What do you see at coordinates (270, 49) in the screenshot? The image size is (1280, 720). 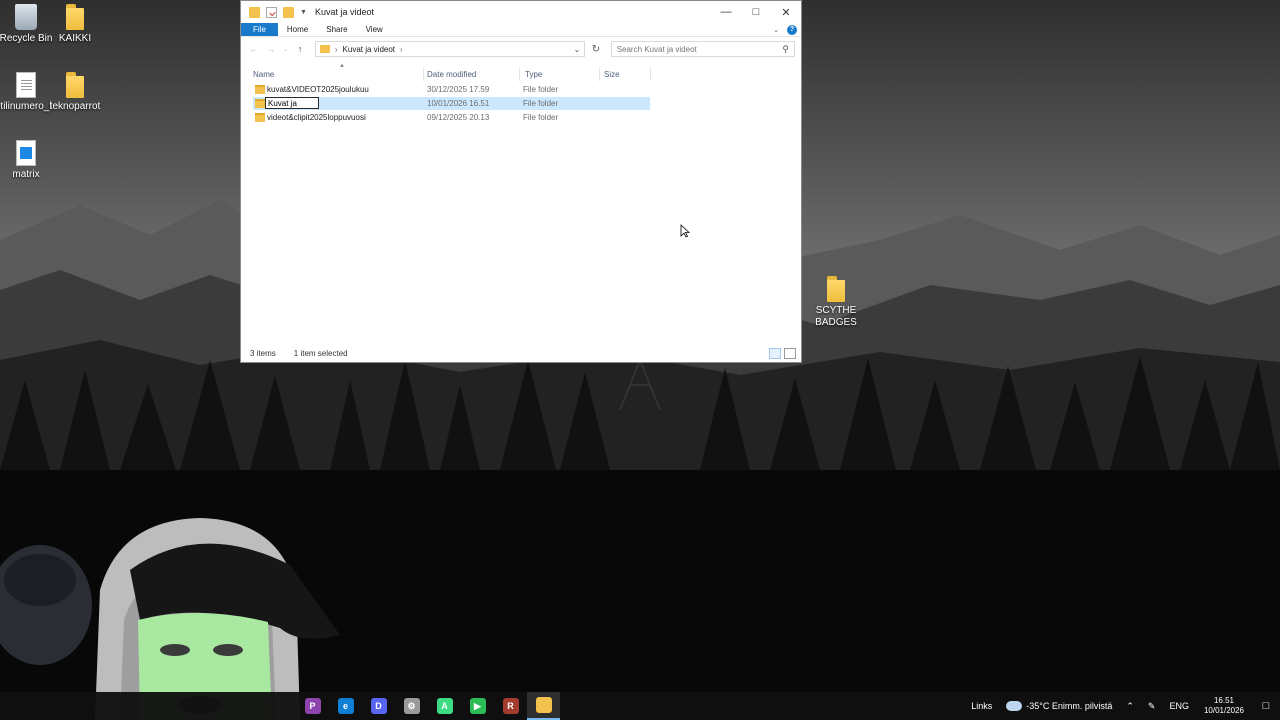 I see `forward-arrow-icon: →` at bounding box center [270, 49].